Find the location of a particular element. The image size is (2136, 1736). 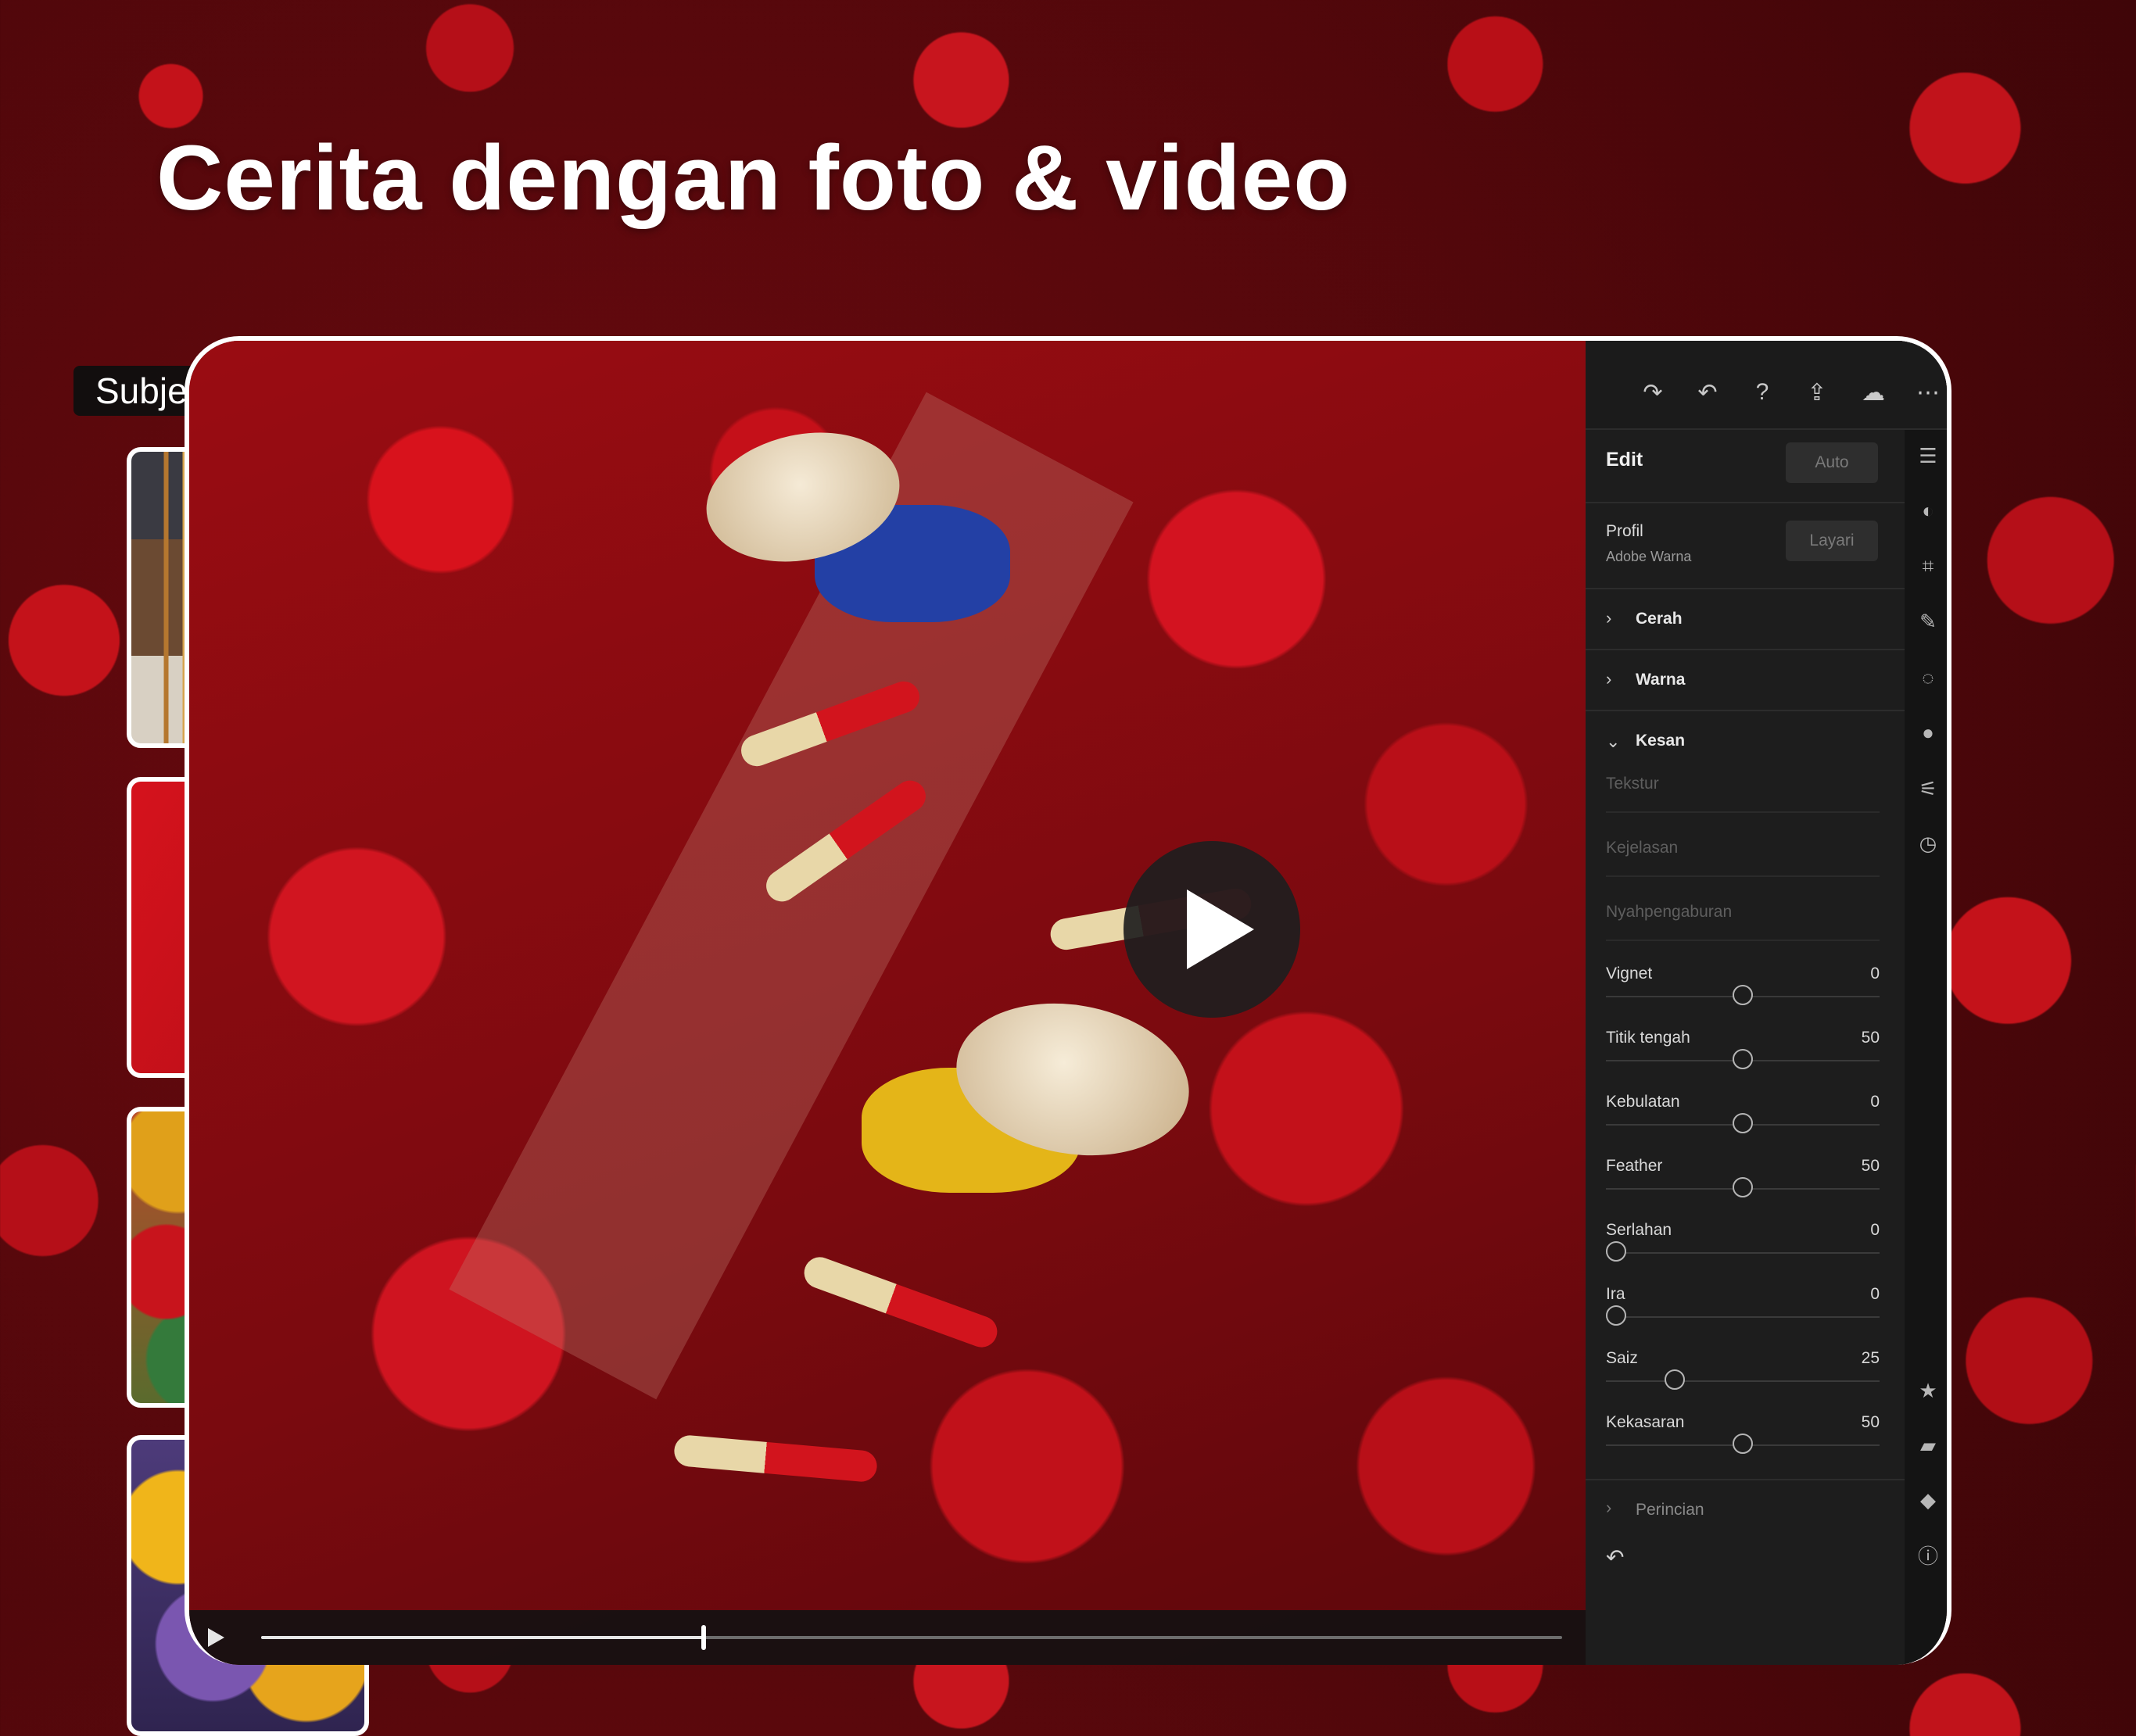

slider-titik-tengah: Titik tengah 50 is located at coordinates (1743, 1061).